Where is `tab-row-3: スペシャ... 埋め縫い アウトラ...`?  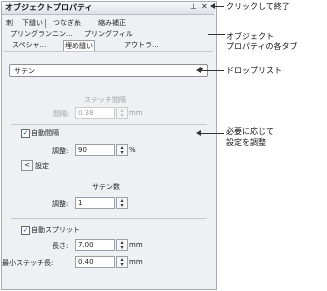
tab-row-3: スペシャ... 埋め縫い アウトラ... is located at coordinates (109, 45).